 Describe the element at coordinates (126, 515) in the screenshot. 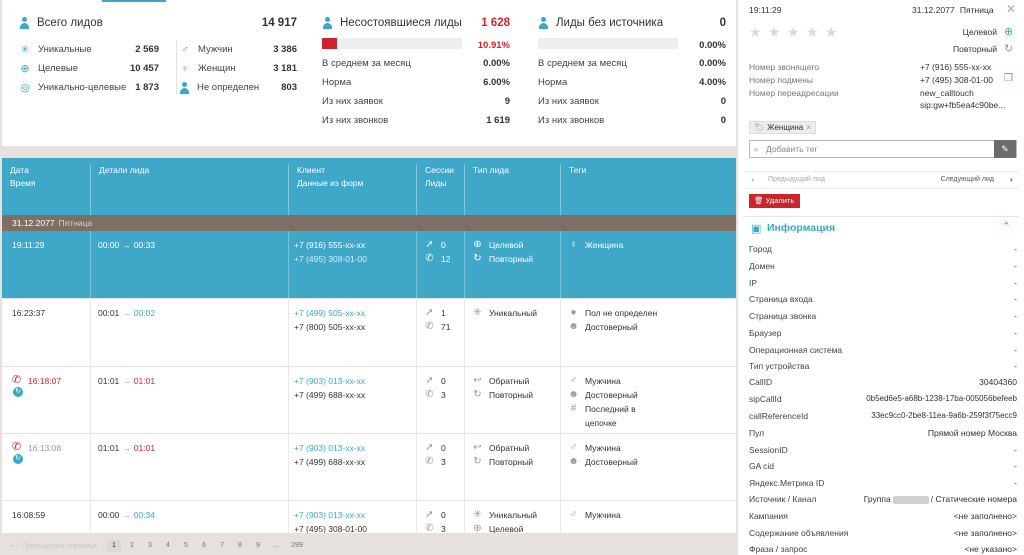

I see `arrow-right-icon: →` at that location.